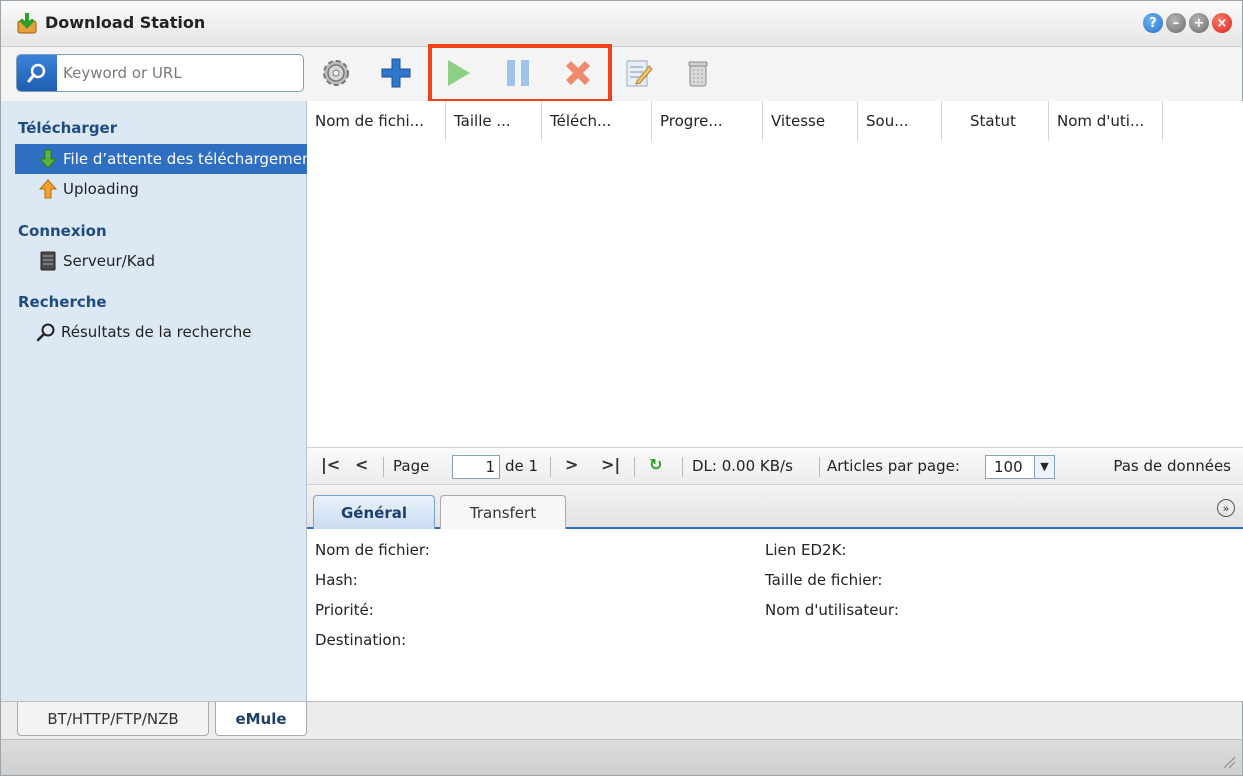 The image size is (1243, 776). Describe the element at coordinates (125, 22) in the screenshot. I see `window-title: Download Station` at that location.